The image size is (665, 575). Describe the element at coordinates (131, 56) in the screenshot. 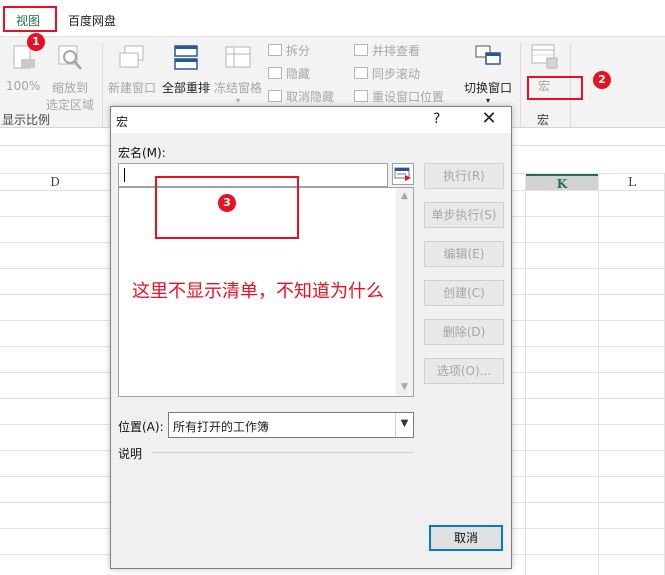

I see `new-window-icon` at that location.